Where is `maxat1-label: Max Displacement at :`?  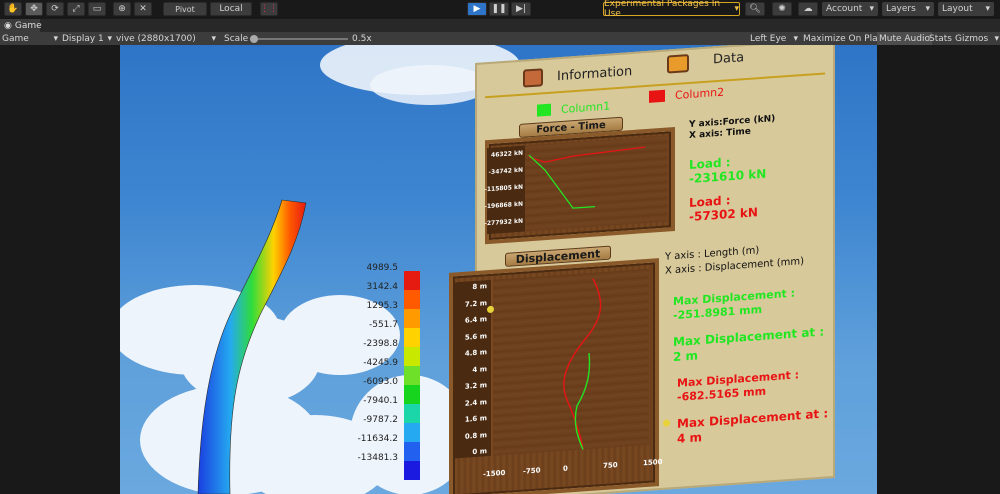 maxat1-label: Max Displacement at : is located at coordinates (749, 337).